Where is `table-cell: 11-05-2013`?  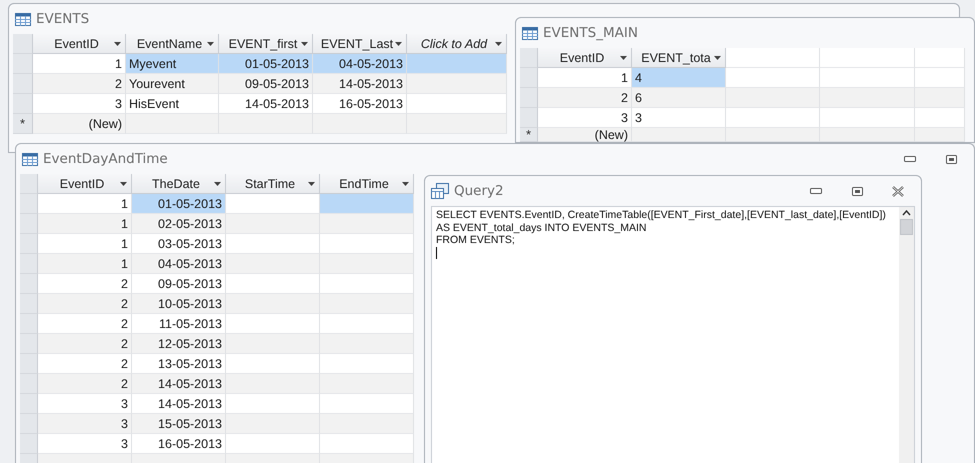 table-cell: 11-05-2013 is located at coordinates (179, 324).